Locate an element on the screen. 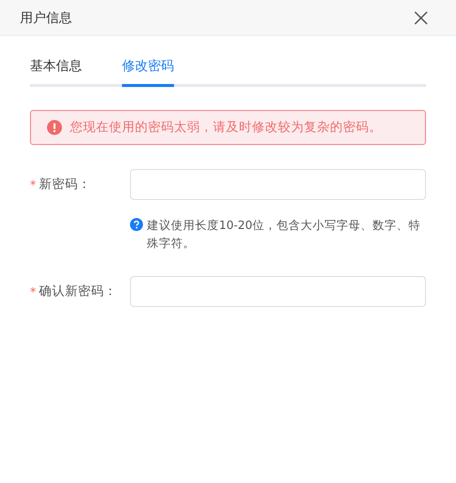 This screenshot has width=456, height=483. field-label: 确认新密码： is located at coordinates (78, 291).